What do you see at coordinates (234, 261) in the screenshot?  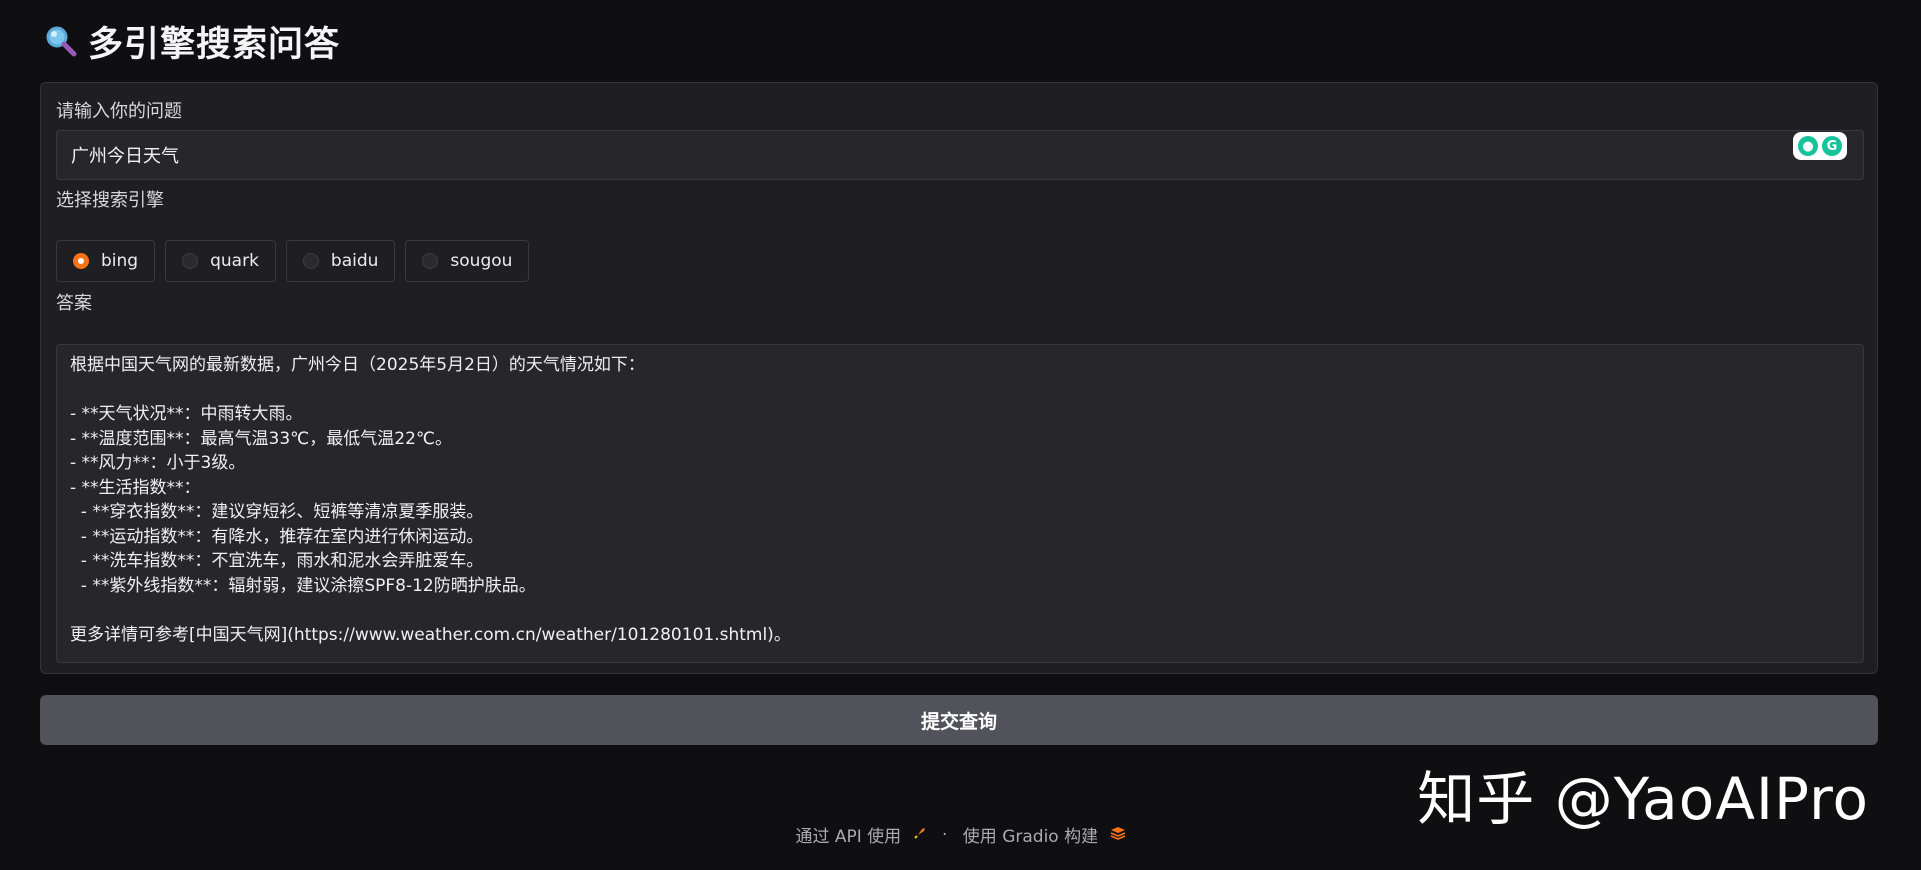 I see `engine-option-label: quark` at bounding box center [234, 261].